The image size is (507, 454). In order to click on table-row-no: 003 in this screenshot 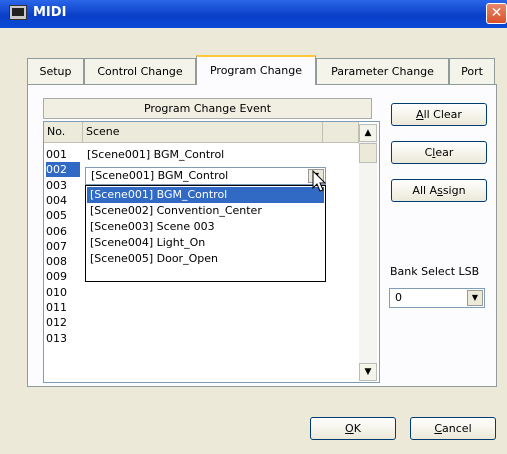, I will do `click(63, 185)`.